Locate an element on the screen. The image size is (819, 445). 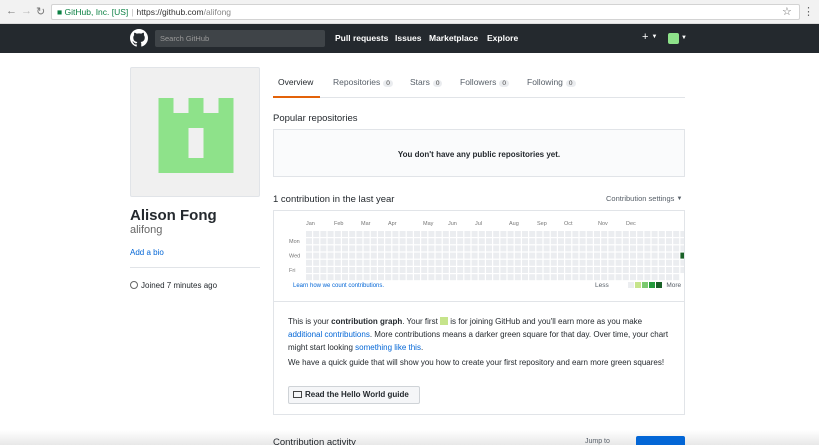
tab-stars: Stars 0 is located at coordinates (426, 82).